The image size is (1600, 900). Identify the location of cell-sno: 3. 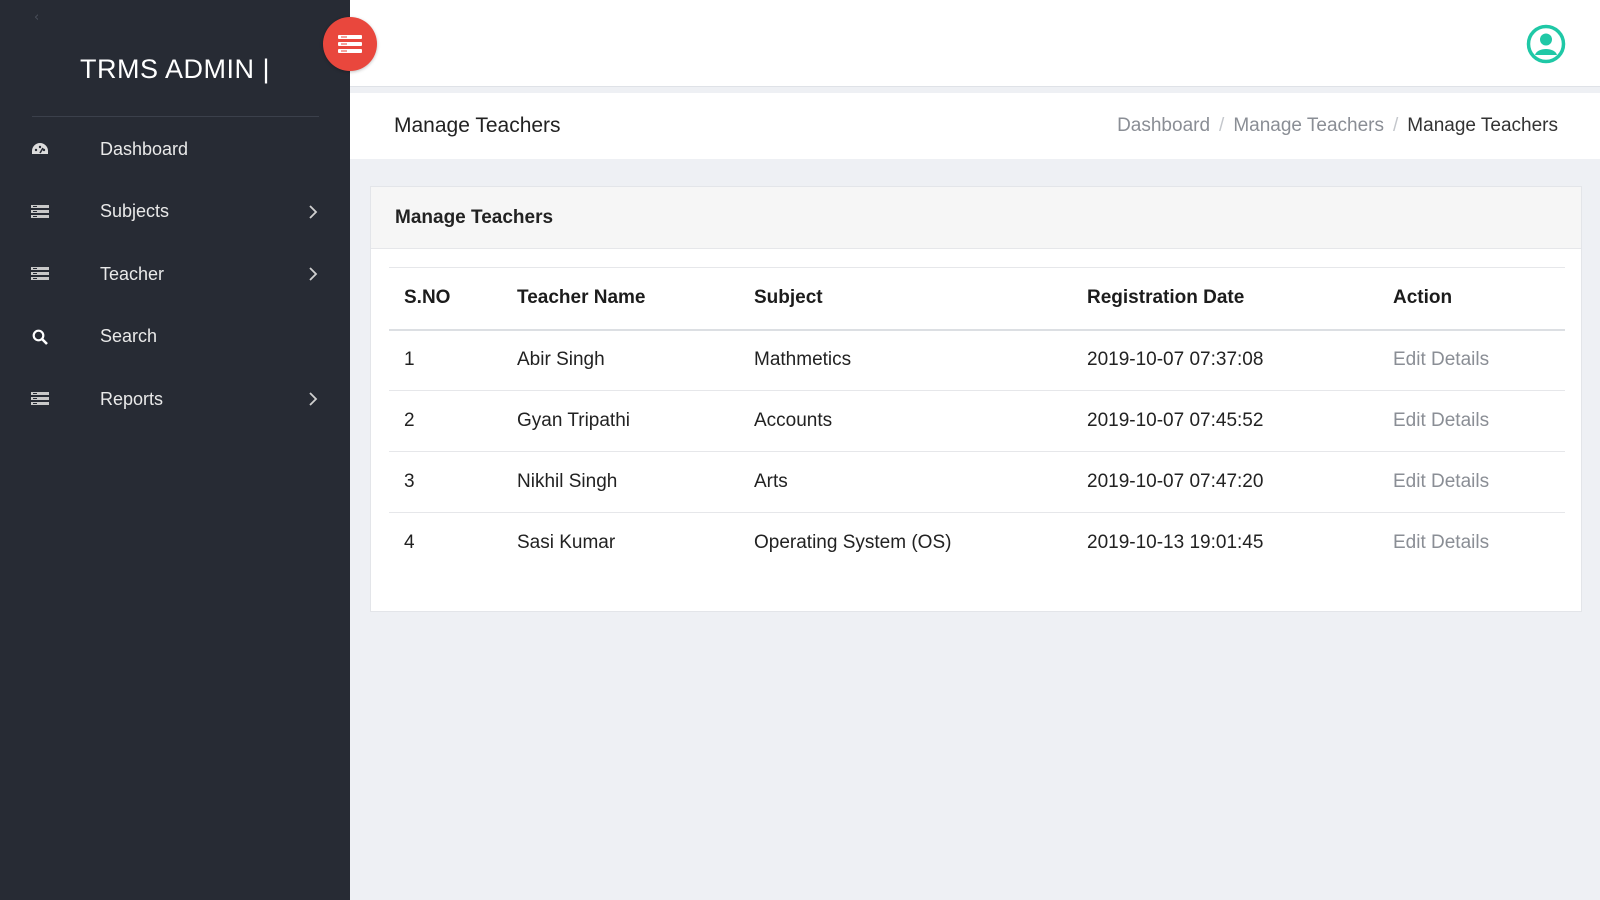
(445, 482).